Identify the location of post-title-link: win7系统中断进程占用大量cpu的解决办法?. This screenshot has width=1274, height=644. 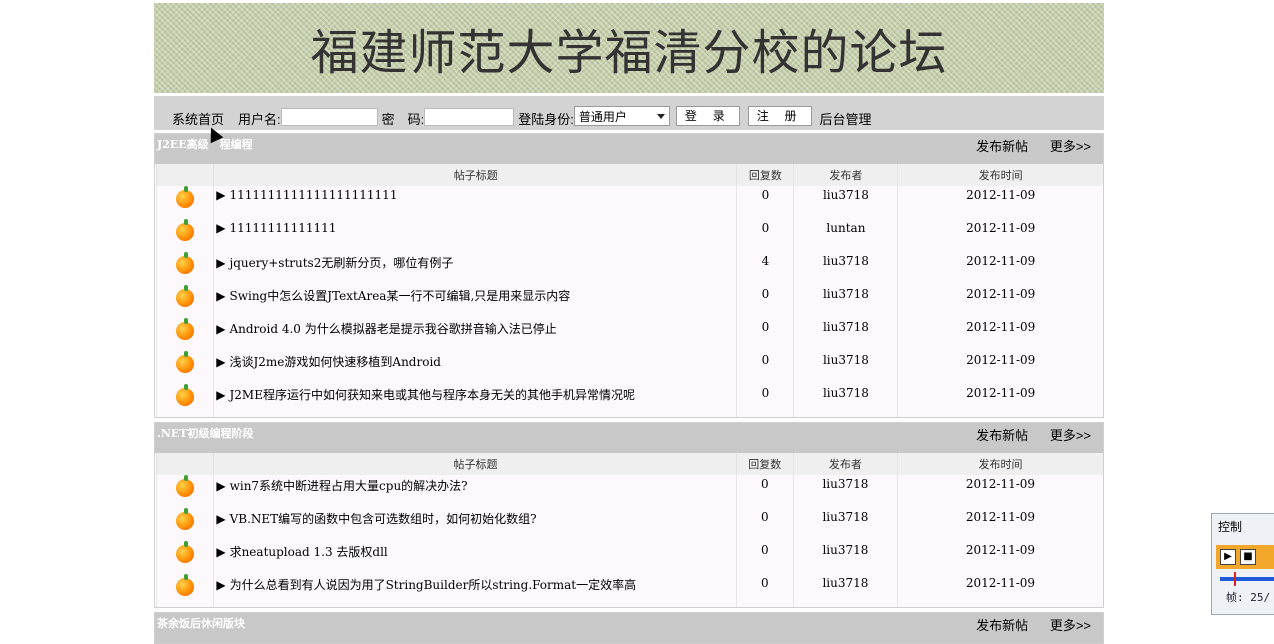
(349, 486).